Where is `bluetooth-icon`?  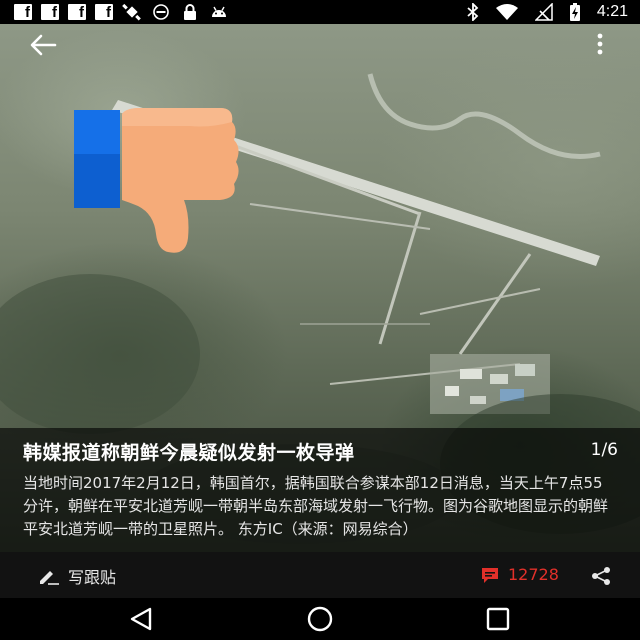
bluetooth-icon is located at coordinates (473, 12).